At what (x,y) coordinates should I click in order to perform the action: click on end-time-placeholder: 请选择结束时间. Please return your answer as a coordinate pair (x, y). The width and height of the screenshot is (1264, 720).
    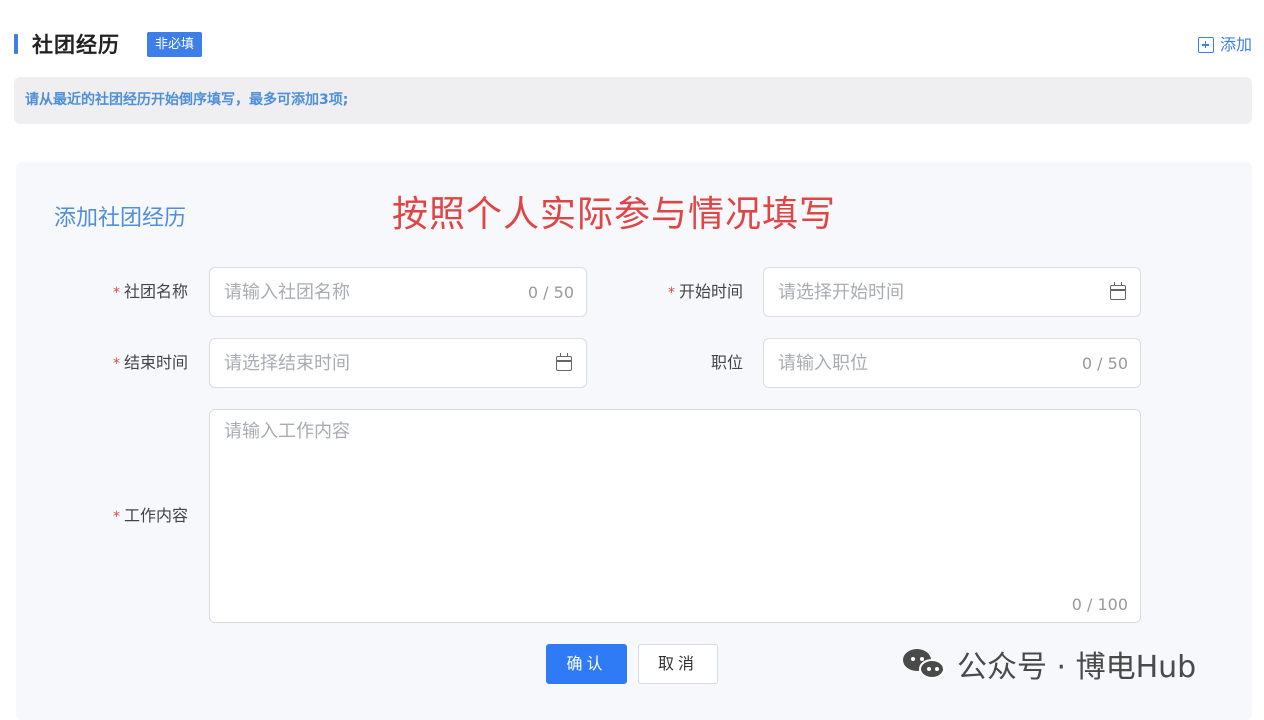
    Looking at the image, I should click on (287, 363).